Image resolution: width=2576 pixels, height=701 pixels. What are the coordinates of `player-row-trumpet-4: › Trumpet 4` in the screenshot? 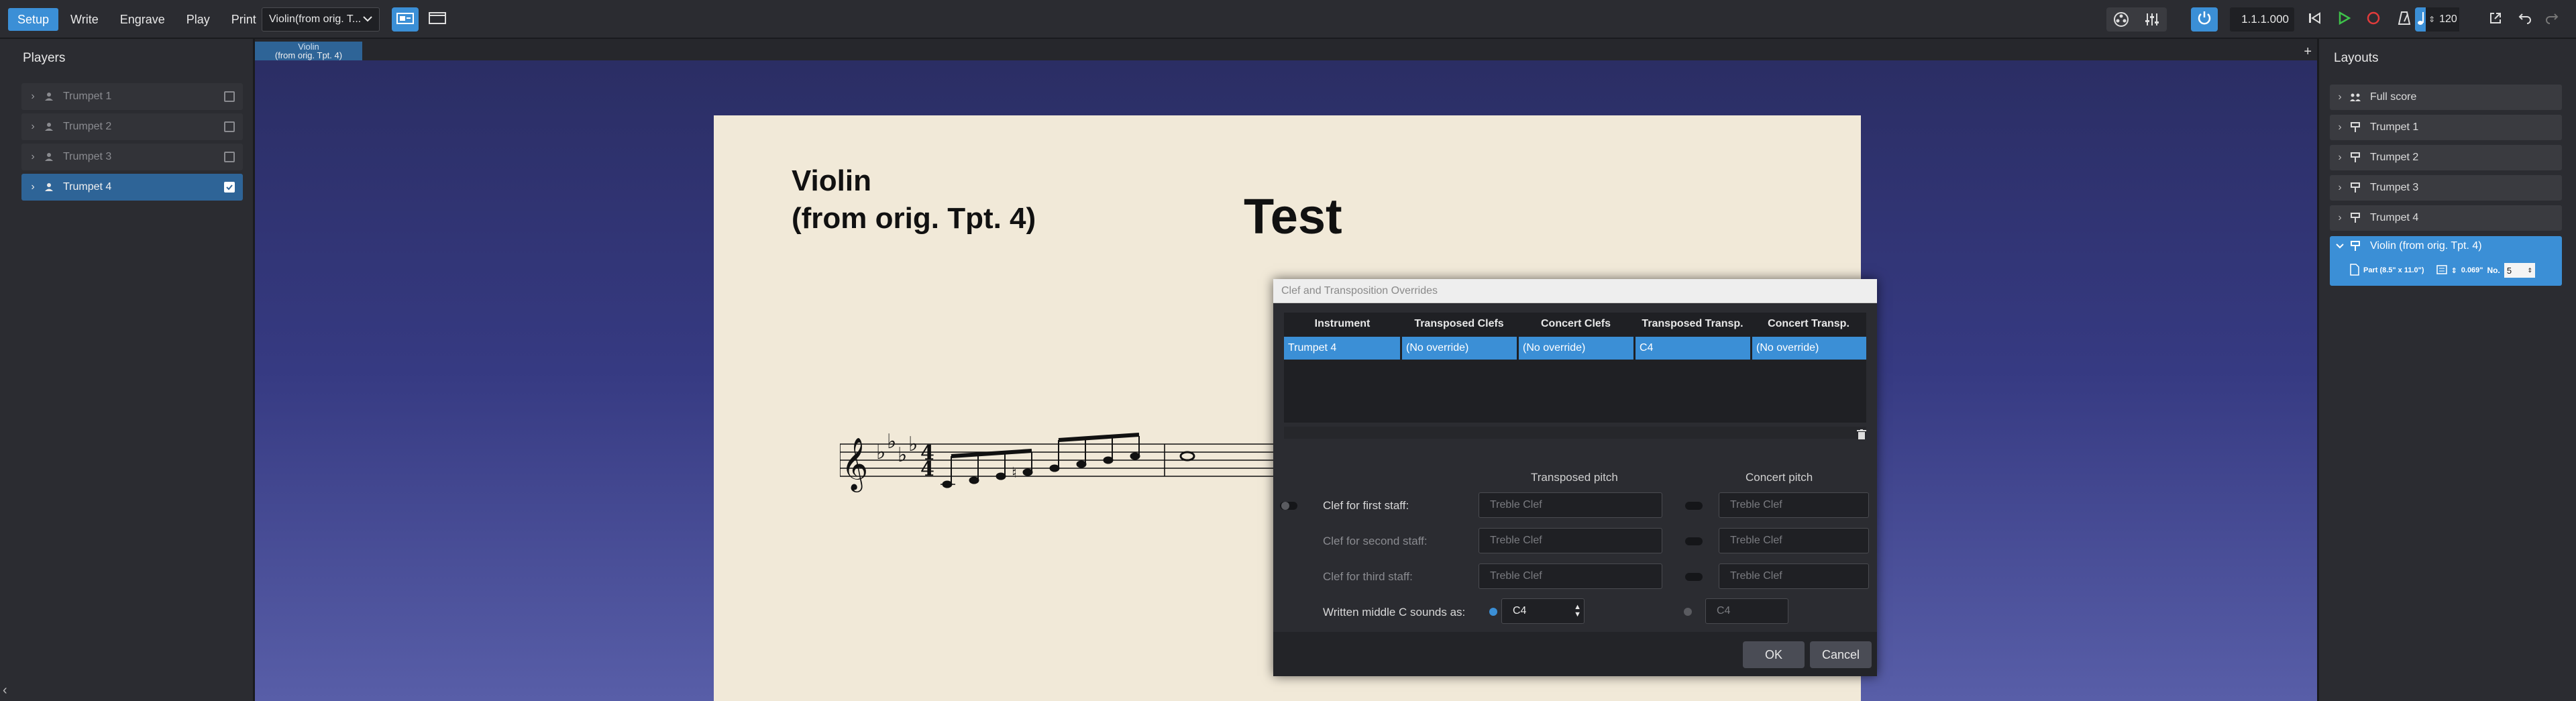 It's located at (132, 188).